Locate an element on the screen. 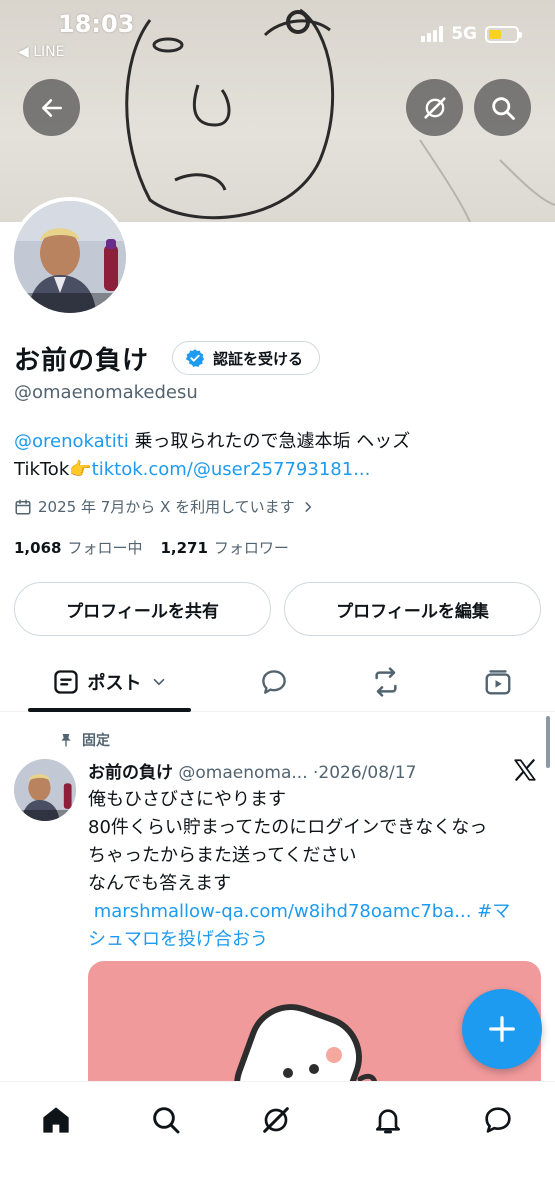 The image size is (555, 1200). bio-mention-link: @orenokatiti is located at coordinates (71, 441).